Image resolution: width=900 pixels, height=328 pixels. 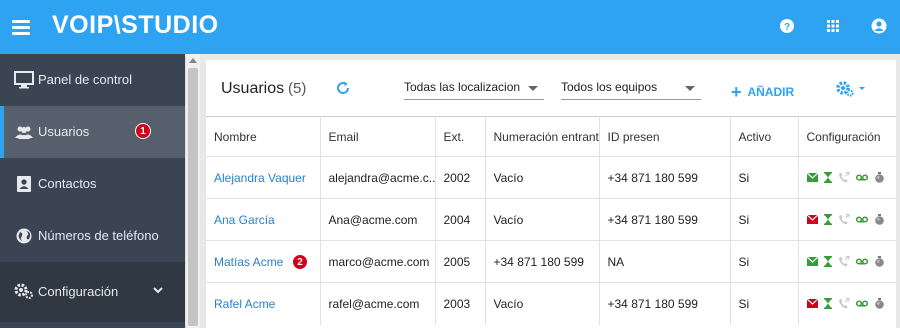 I want to click on users-icon, so click(x=24, y=132).